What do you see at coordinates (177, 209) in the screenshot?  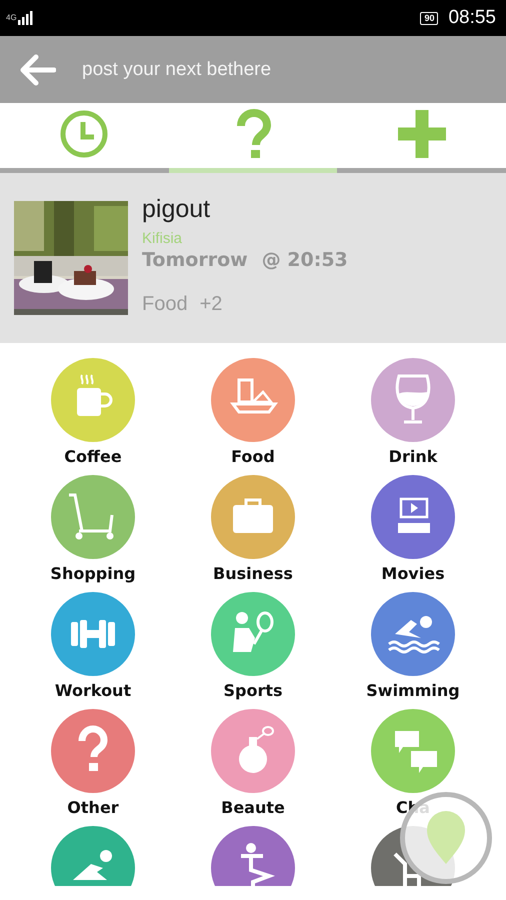 I see `event-title: pigout` at bounding box center [177, 209].